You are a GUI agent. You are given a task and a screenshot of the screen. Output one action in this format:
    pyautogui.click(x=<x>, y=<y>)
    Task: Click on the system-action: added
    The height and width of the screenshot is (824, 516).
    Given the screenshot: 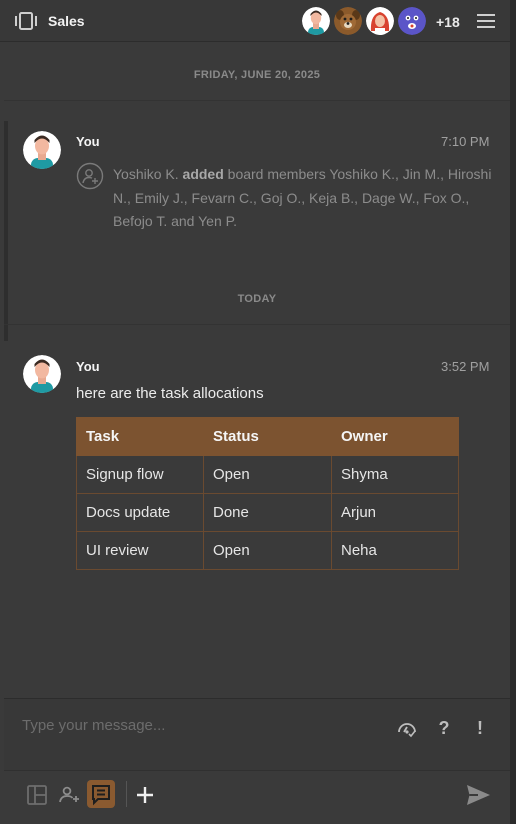 What is the action you would take?
    pyautogui.click(x=203, y=174)
    